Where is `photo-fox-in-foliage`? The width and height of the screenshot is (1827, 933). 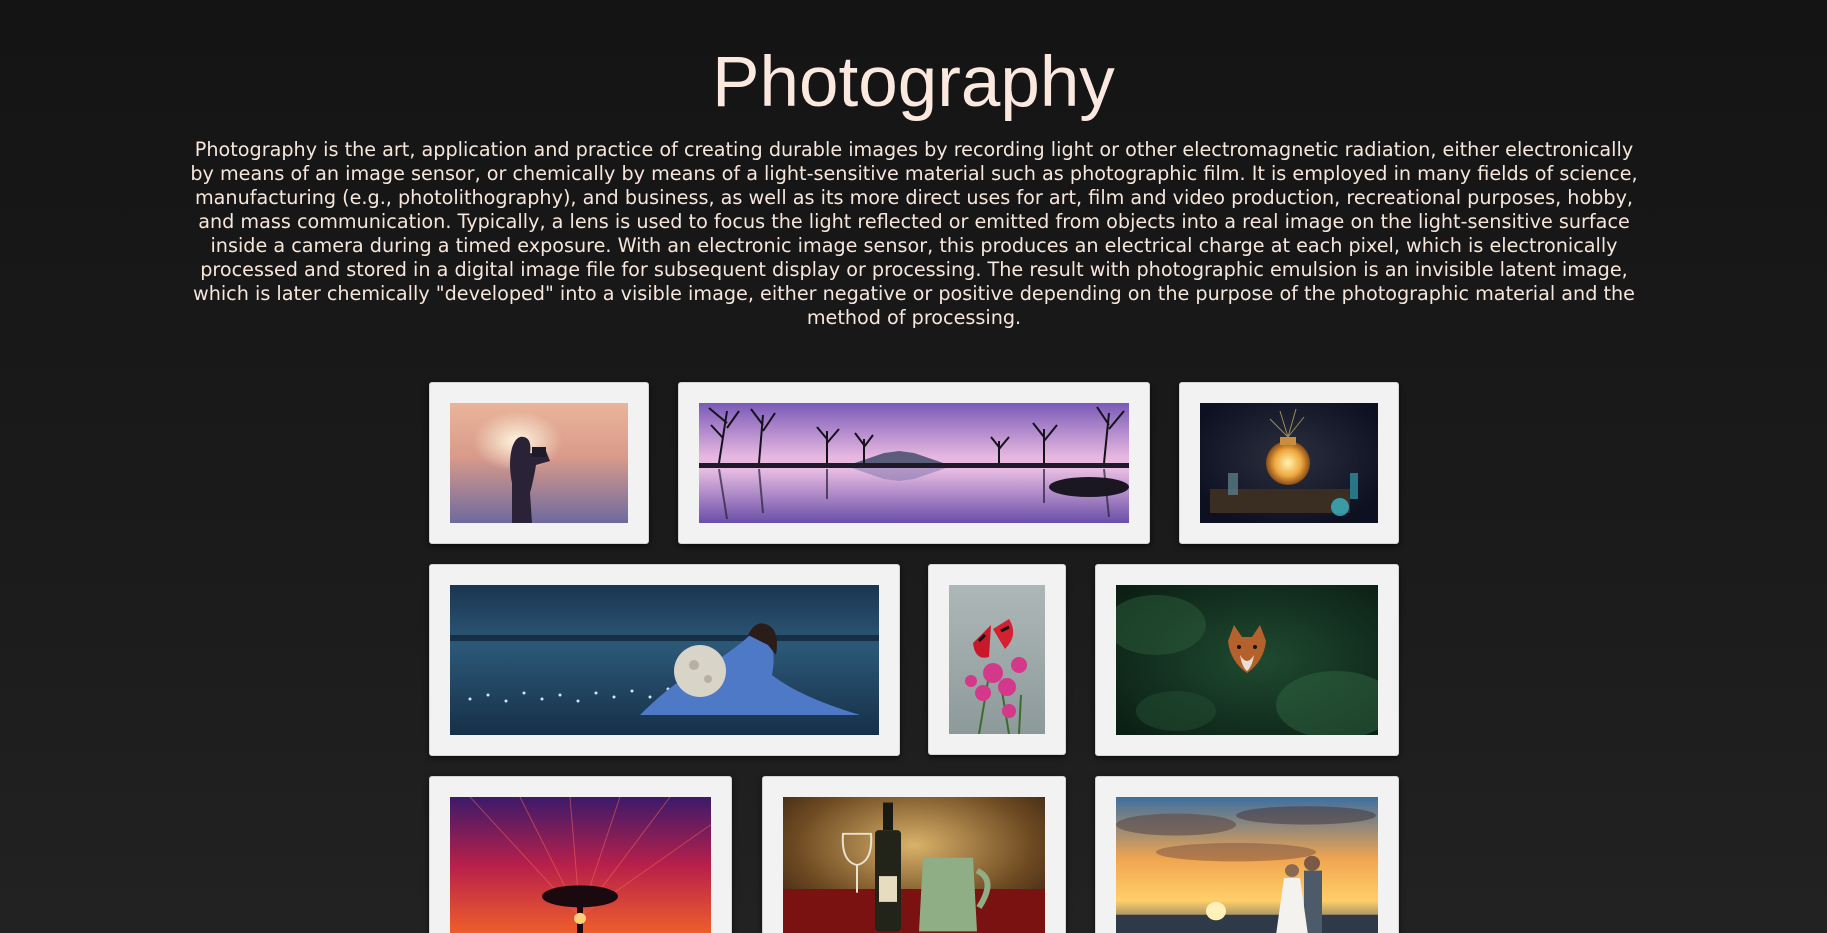
photo-fox-in-foliage is located at coordinates (1247, 660).